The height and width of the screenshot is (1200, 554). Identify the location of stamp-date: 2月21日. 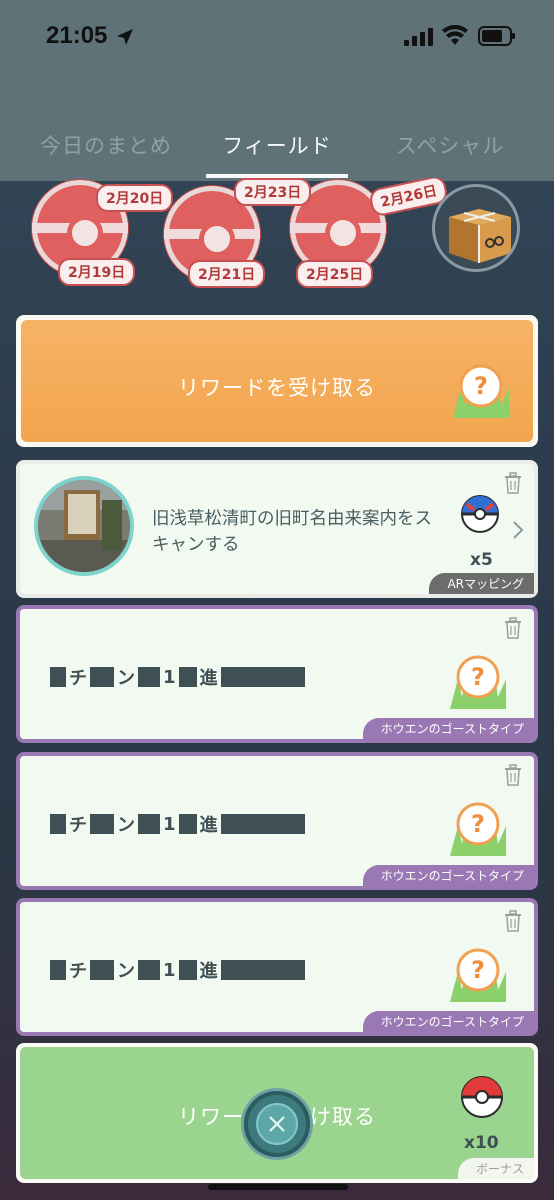
(227, 274).